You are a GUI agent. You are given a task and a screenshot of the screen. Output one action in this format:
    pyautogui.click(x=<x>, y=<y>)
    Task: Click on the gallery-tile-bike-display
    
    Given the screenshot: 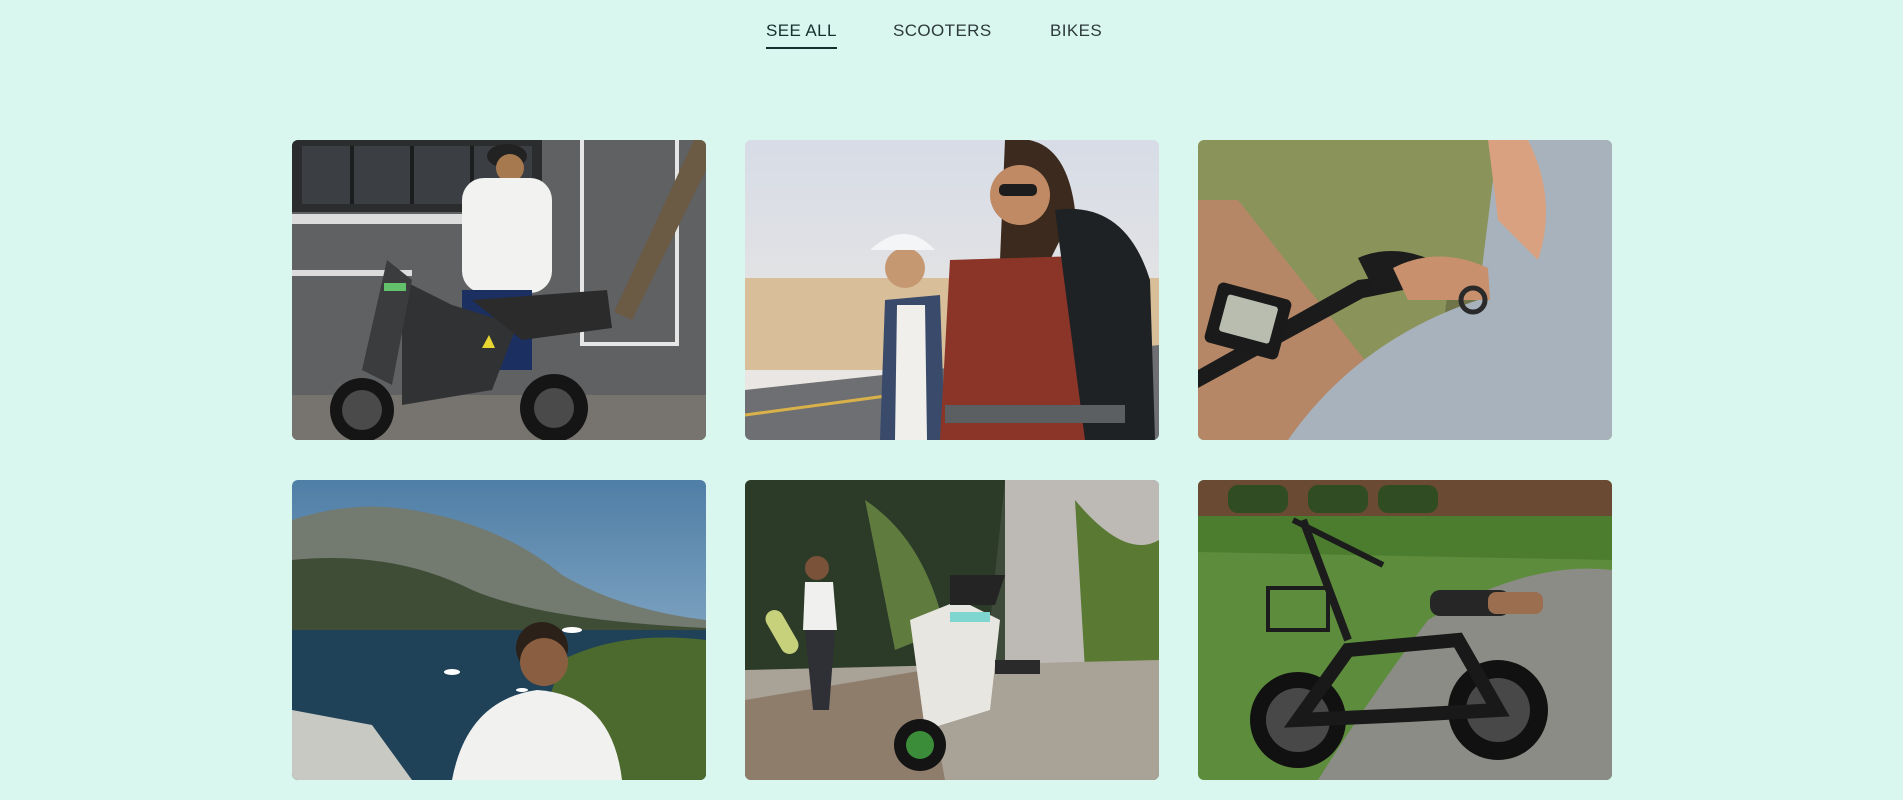 What is the action you would take?
    pyautogui.click(x=1405, y=290)
    